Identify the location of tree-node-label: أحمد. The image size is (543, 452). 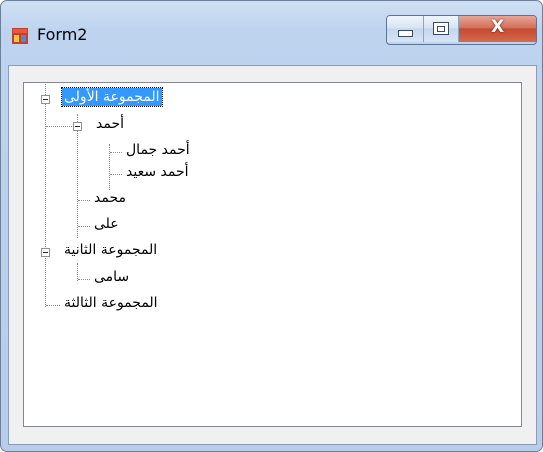
(110, 124).